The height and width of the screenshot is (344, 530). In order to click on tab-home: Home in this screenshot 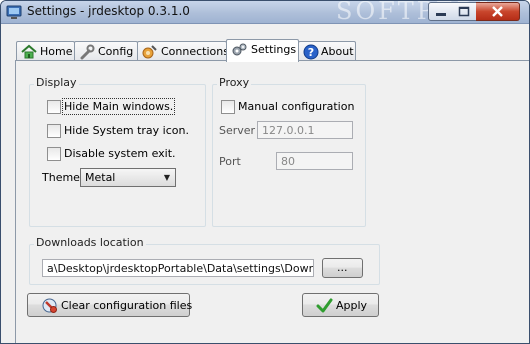, I will do `click(45, 51)`.